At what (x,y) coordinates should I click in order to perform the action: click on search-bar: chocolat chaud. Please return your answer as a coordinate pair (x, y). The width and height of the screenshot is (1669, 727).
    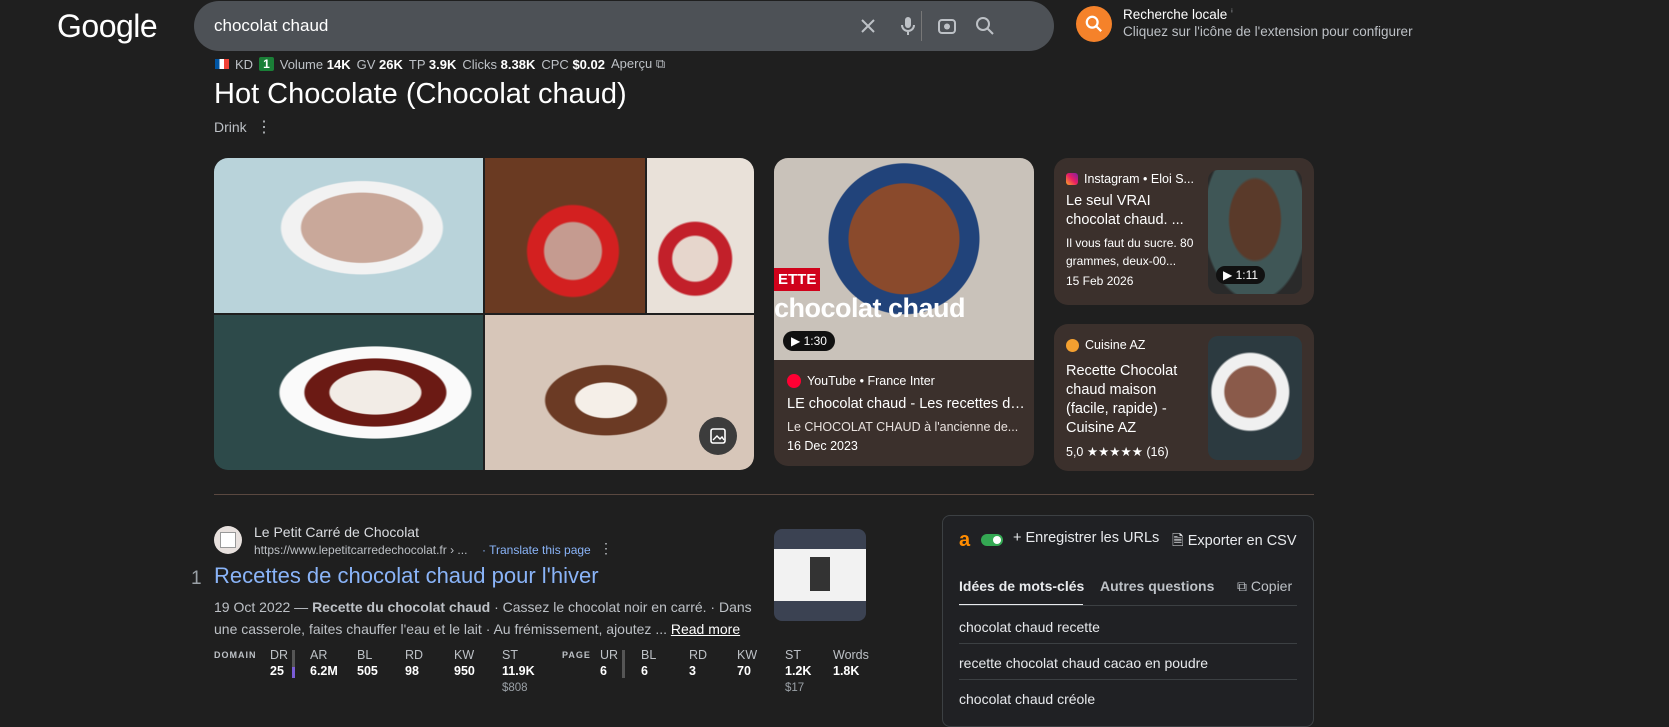
    Looking at the image, I should click on (624, 26).